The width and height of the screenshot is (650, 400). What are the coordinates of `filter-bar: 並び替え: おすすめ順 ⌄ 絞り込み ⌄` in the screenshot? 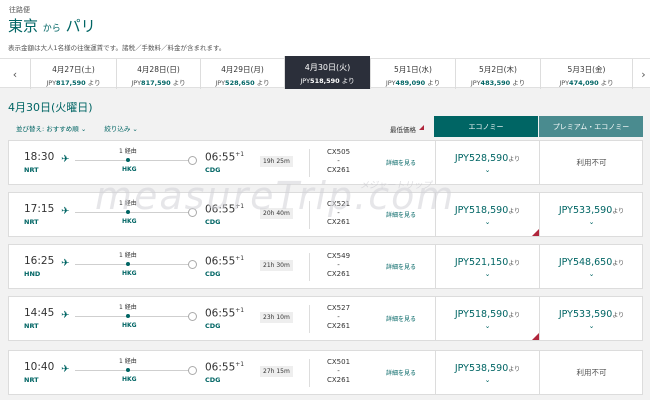 It's located at (85, 128).